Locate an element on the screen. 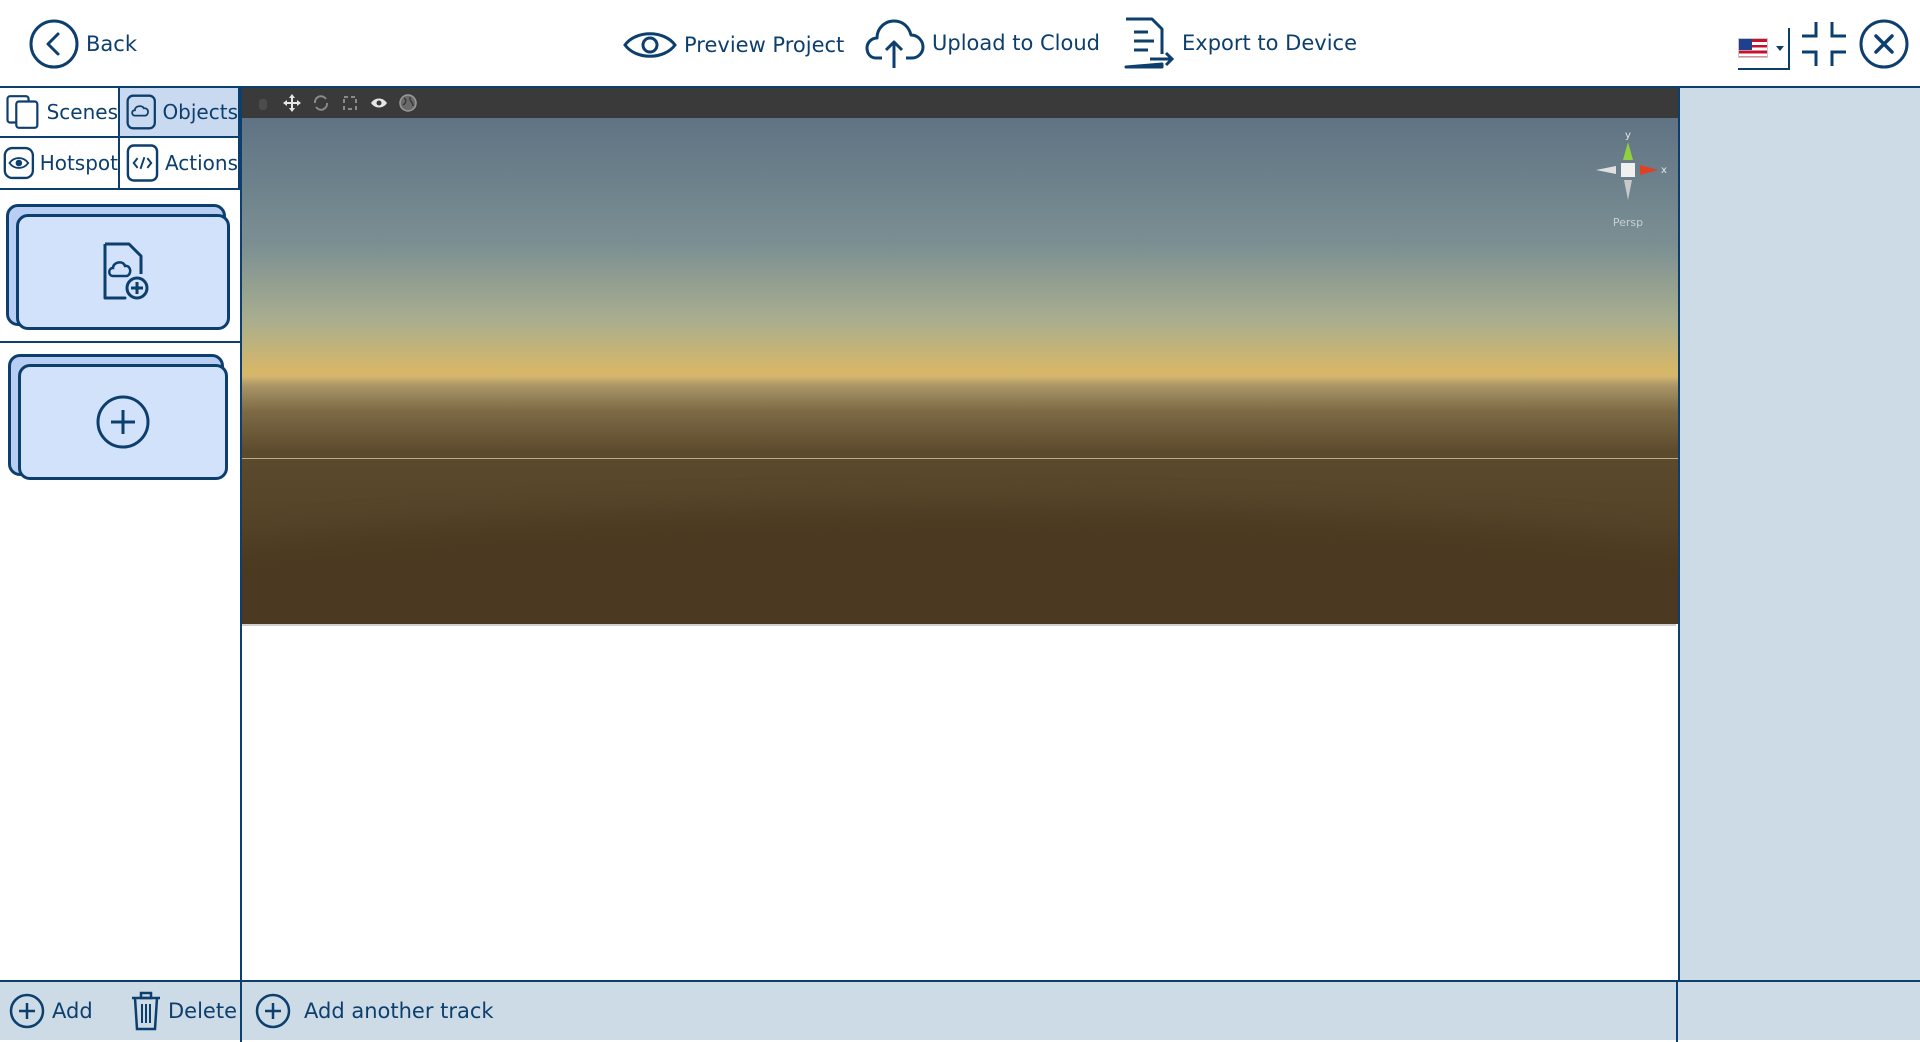 The height and width of the screenshot is (1042, 1920). collapse-icon is located at coordinates (1824, 44).